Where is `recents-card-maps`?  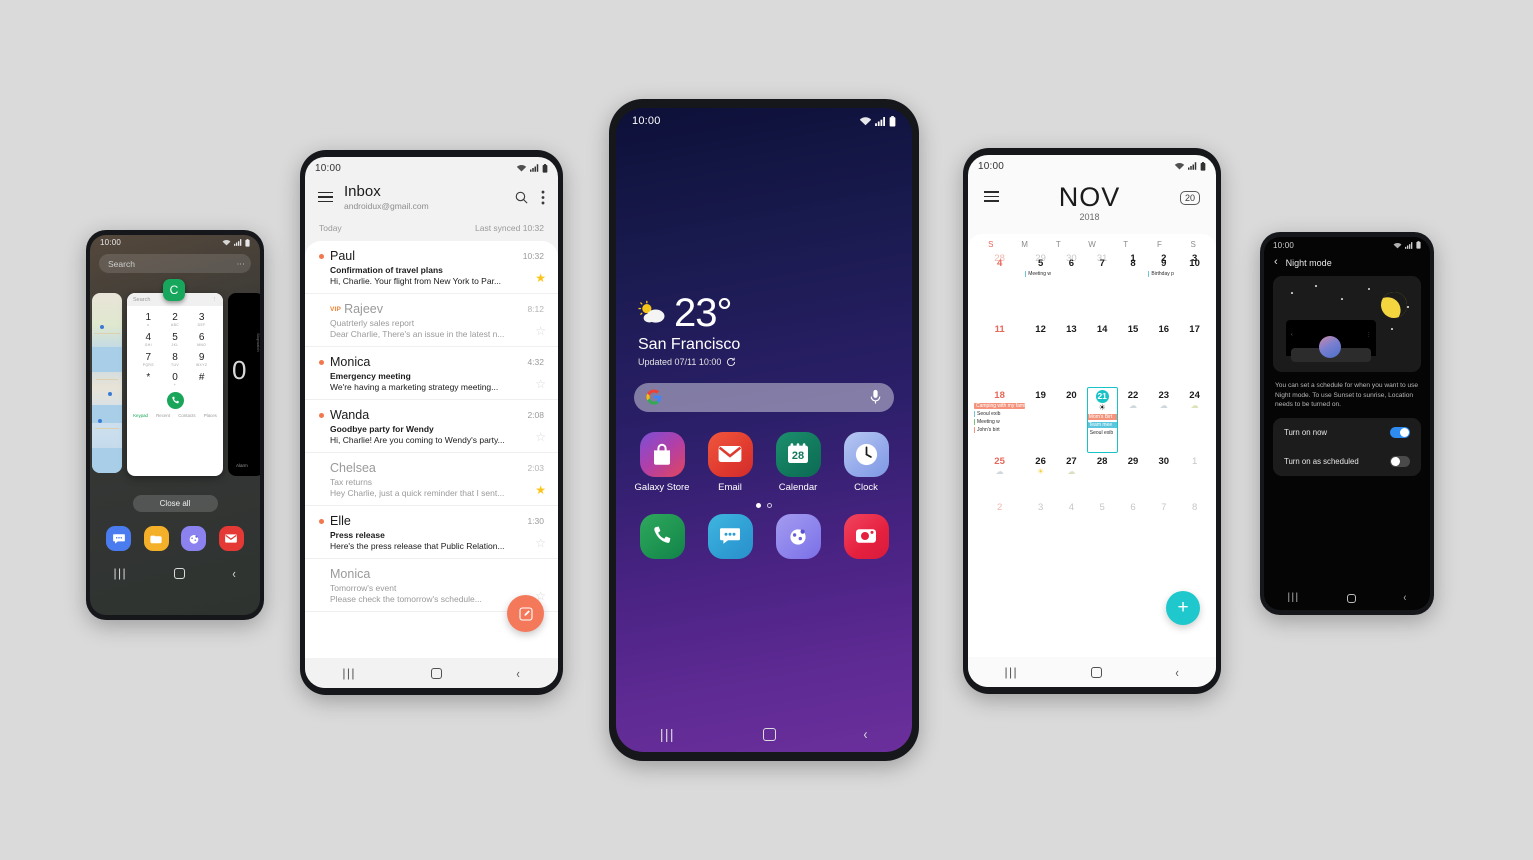 recents-card-maps is located at coordinates (107, 383).